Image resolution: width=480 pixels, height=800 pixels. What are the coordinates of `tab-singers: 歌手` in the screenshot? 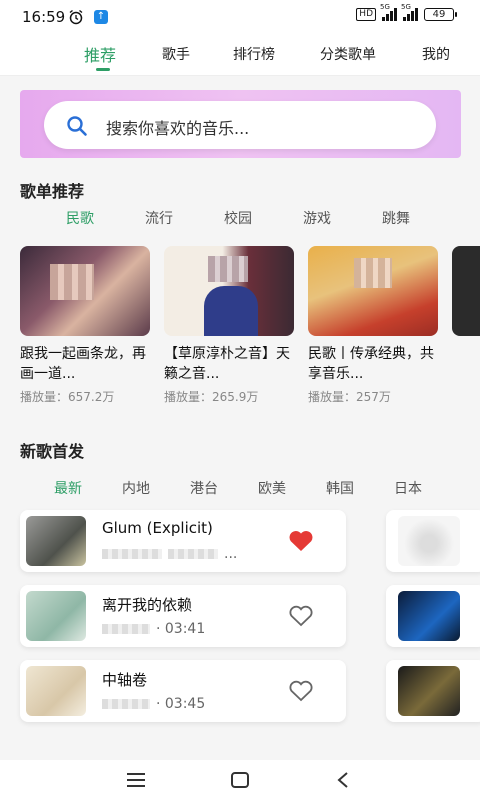 It's located at (176, 54).